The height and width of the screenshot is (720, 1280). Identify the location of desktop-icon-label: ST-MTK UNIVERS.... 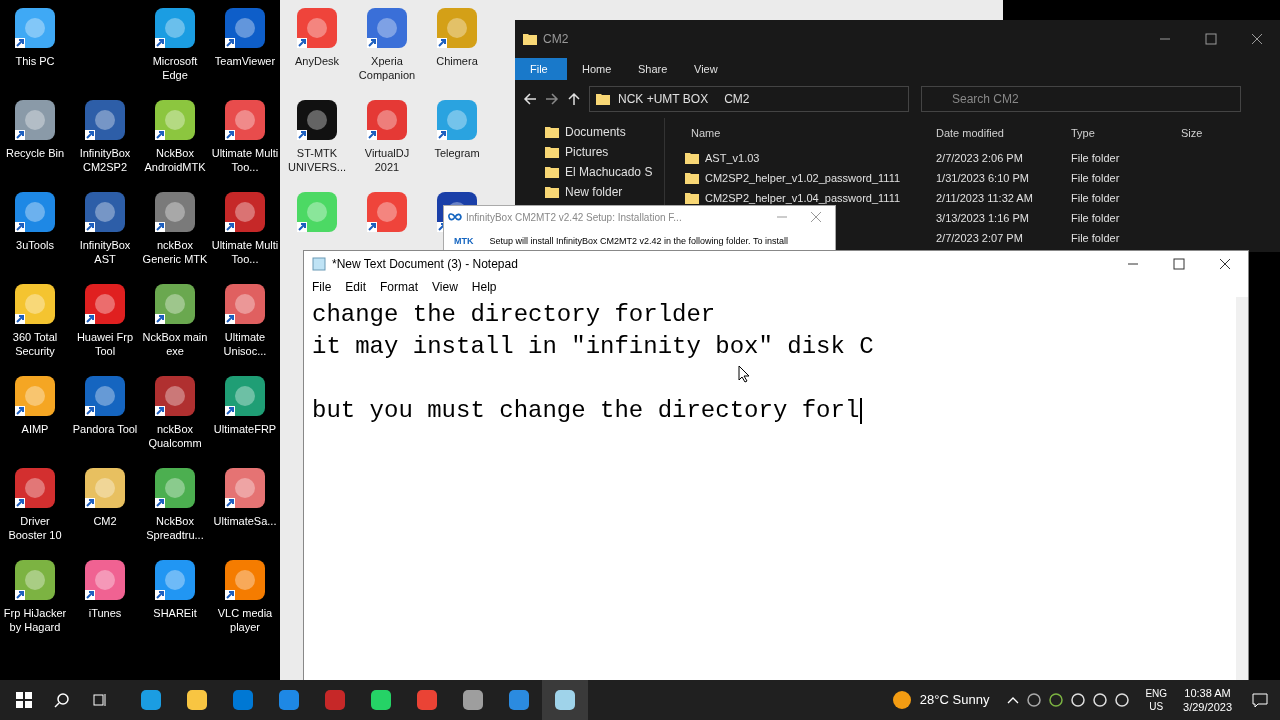
(317, 160).